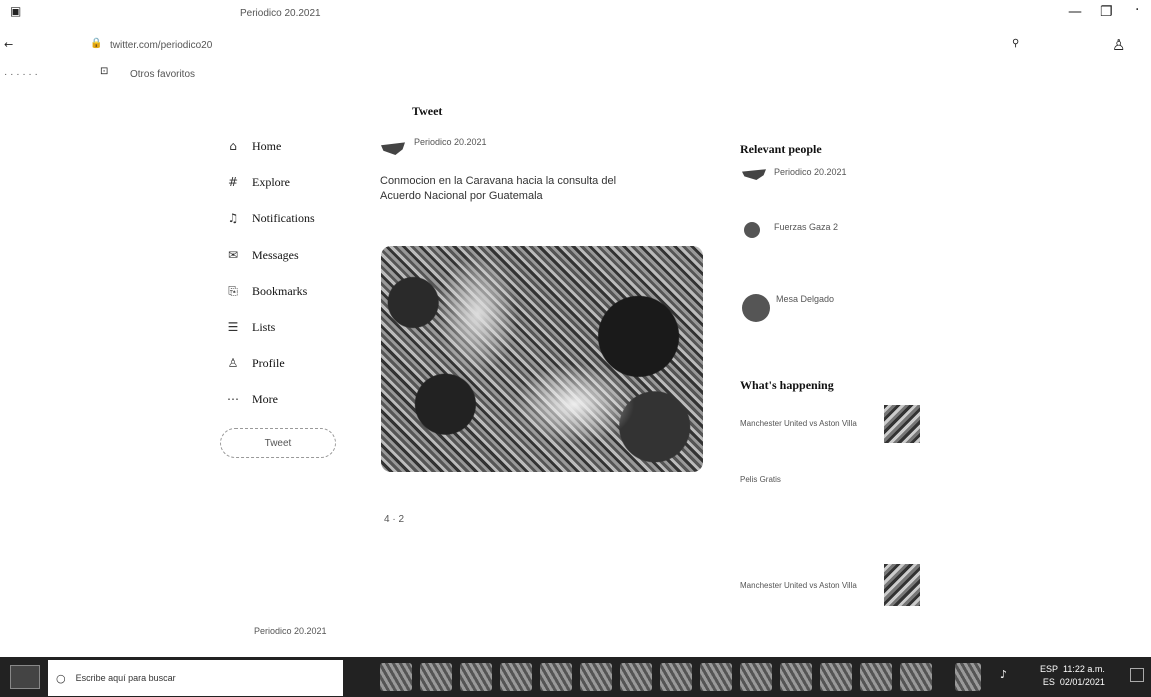  What do you see at coordinates (264, 326) in the screenshot?
I see `nav-label: Lists` at bounding box center [264, 326].